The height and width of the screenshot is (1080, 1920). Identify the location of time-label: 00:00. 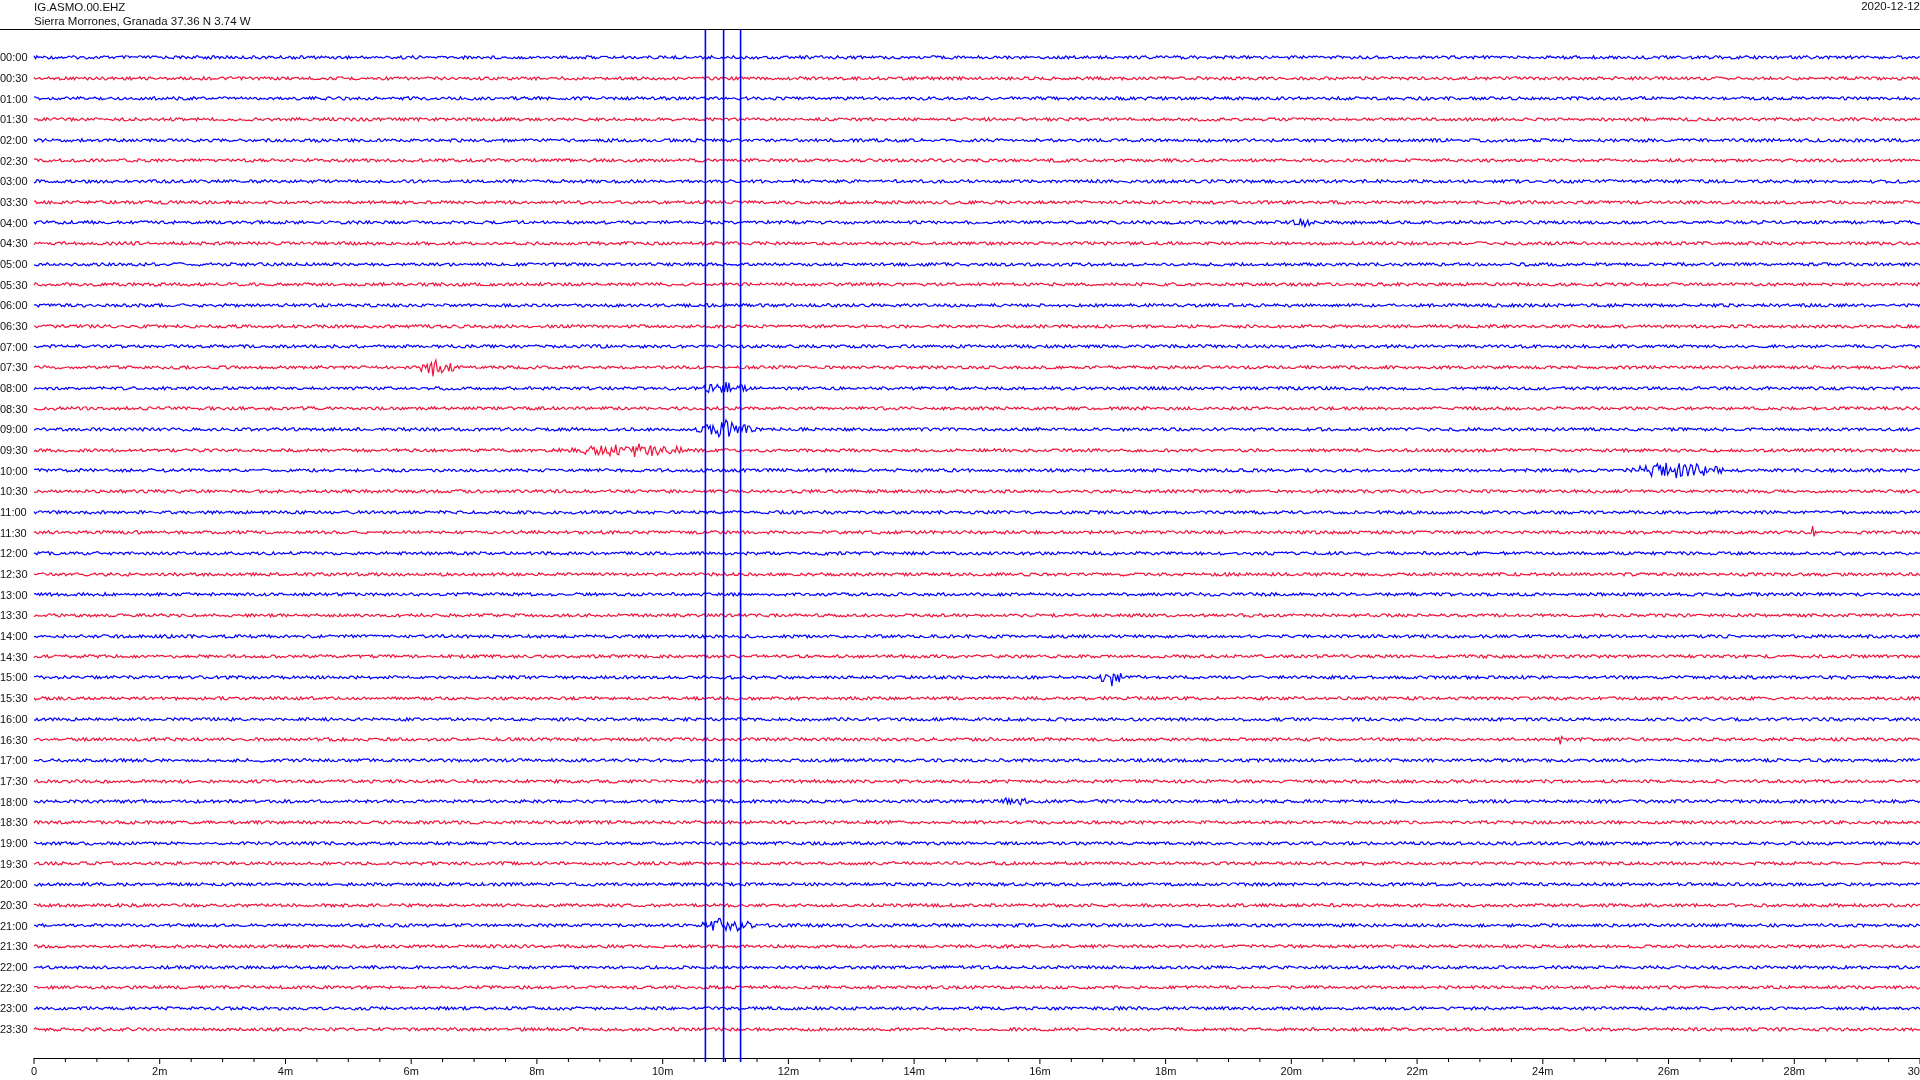
(14, 57).